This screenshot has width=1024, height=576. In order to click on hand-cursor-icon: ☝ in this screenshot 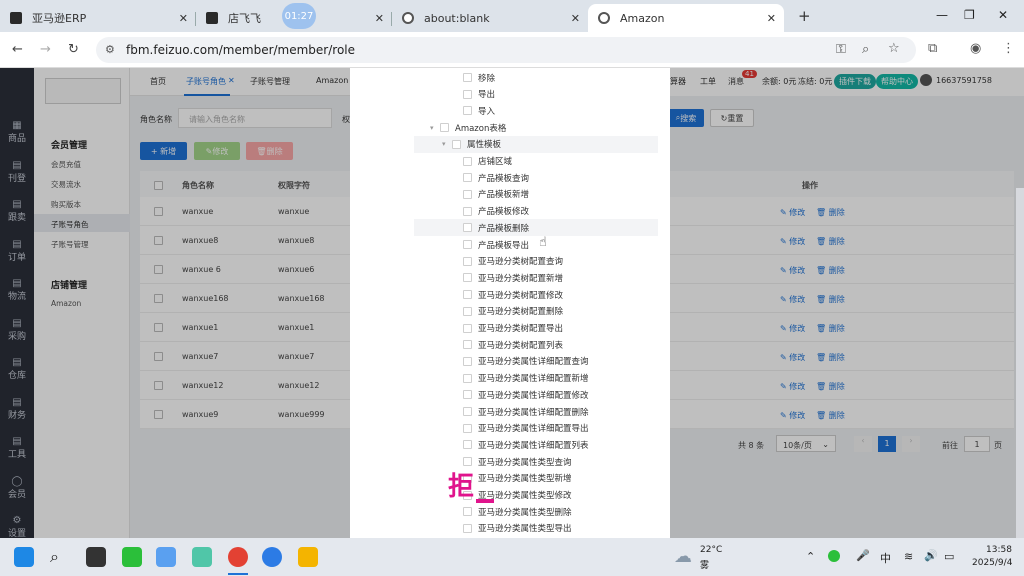, I will do `click(543, 242)`.